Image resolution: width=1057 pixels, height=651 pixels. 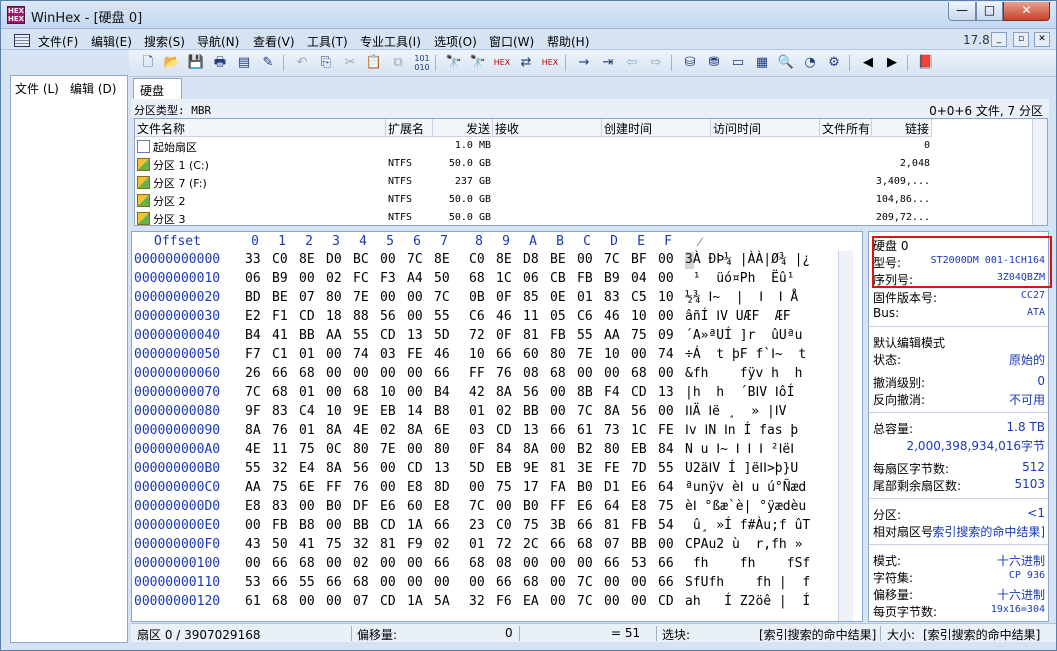 What do you see at coordinates (307, 259) in the screenshot?
I see `hex-byte: 8E` at bounding box center [307, 259].